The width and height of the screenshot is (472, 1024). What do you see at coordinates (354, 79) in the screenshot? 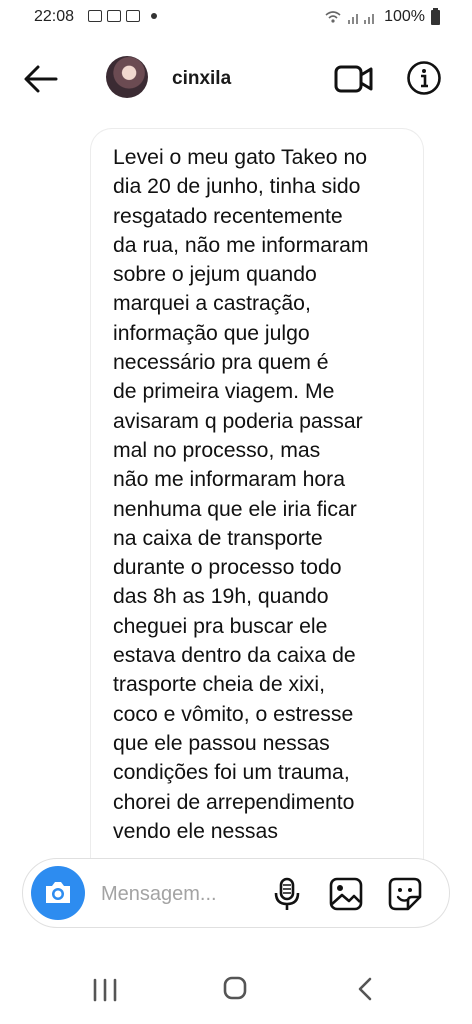
I see `video-call-icon` at bounding box center [354, 79].